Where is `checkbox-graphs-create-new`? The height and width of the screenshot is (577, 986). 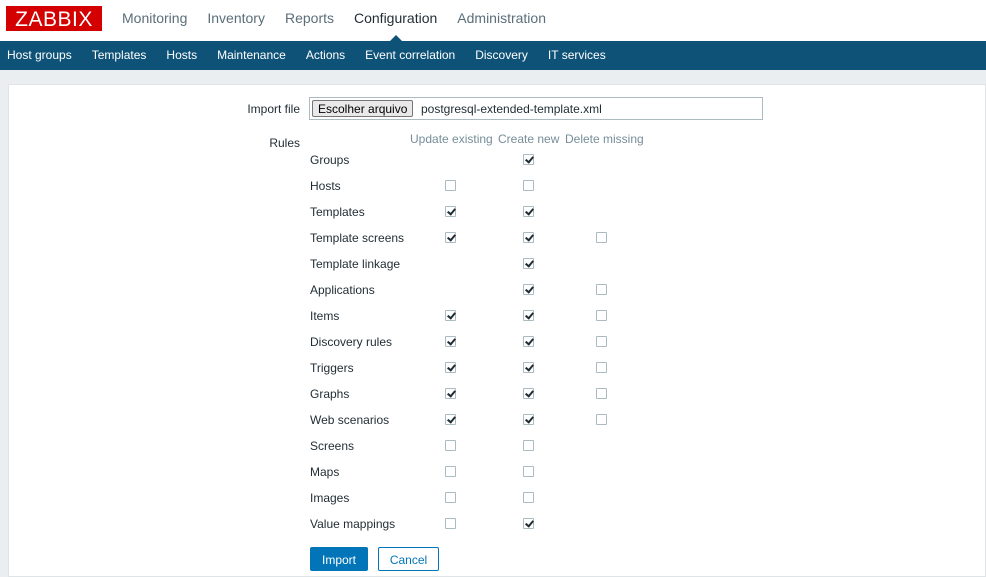
checkbox-graphs-create-new is located at coordinates (528, 393).